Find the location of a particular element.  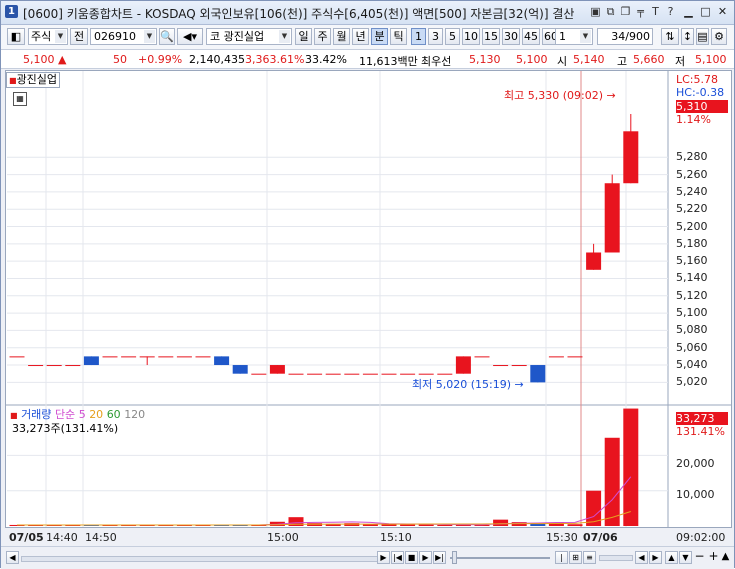

period-button-5: 틱 is located at coordinates (398, 36).